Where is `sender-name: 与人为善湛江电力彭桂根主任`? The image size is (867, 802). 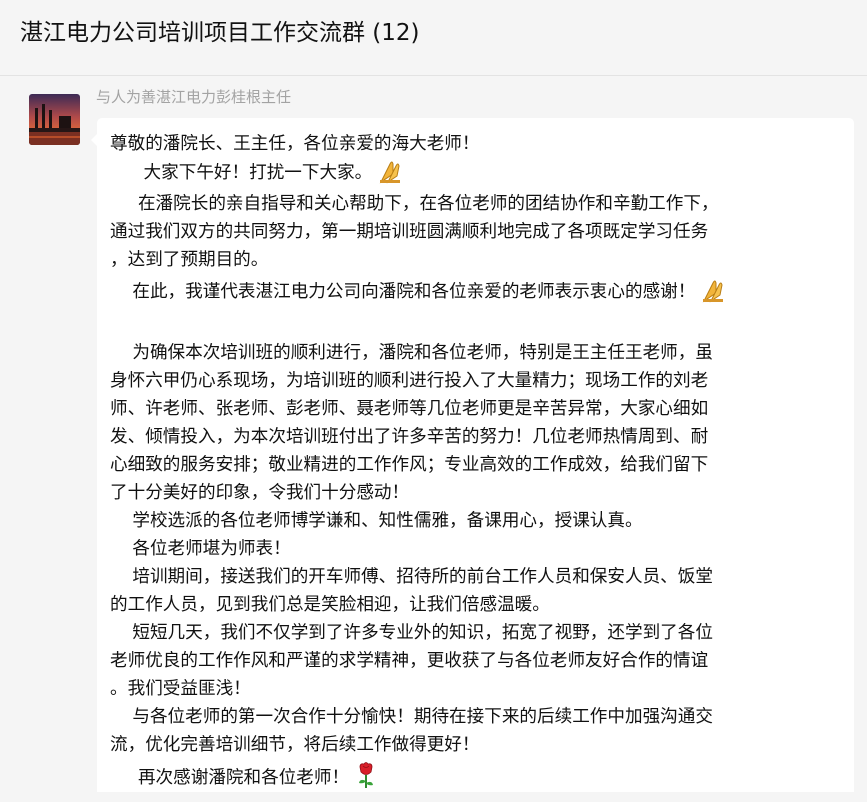
sender-name: 与人为善湛江电力彭桂根主任 is located at coordinates (193, 97).